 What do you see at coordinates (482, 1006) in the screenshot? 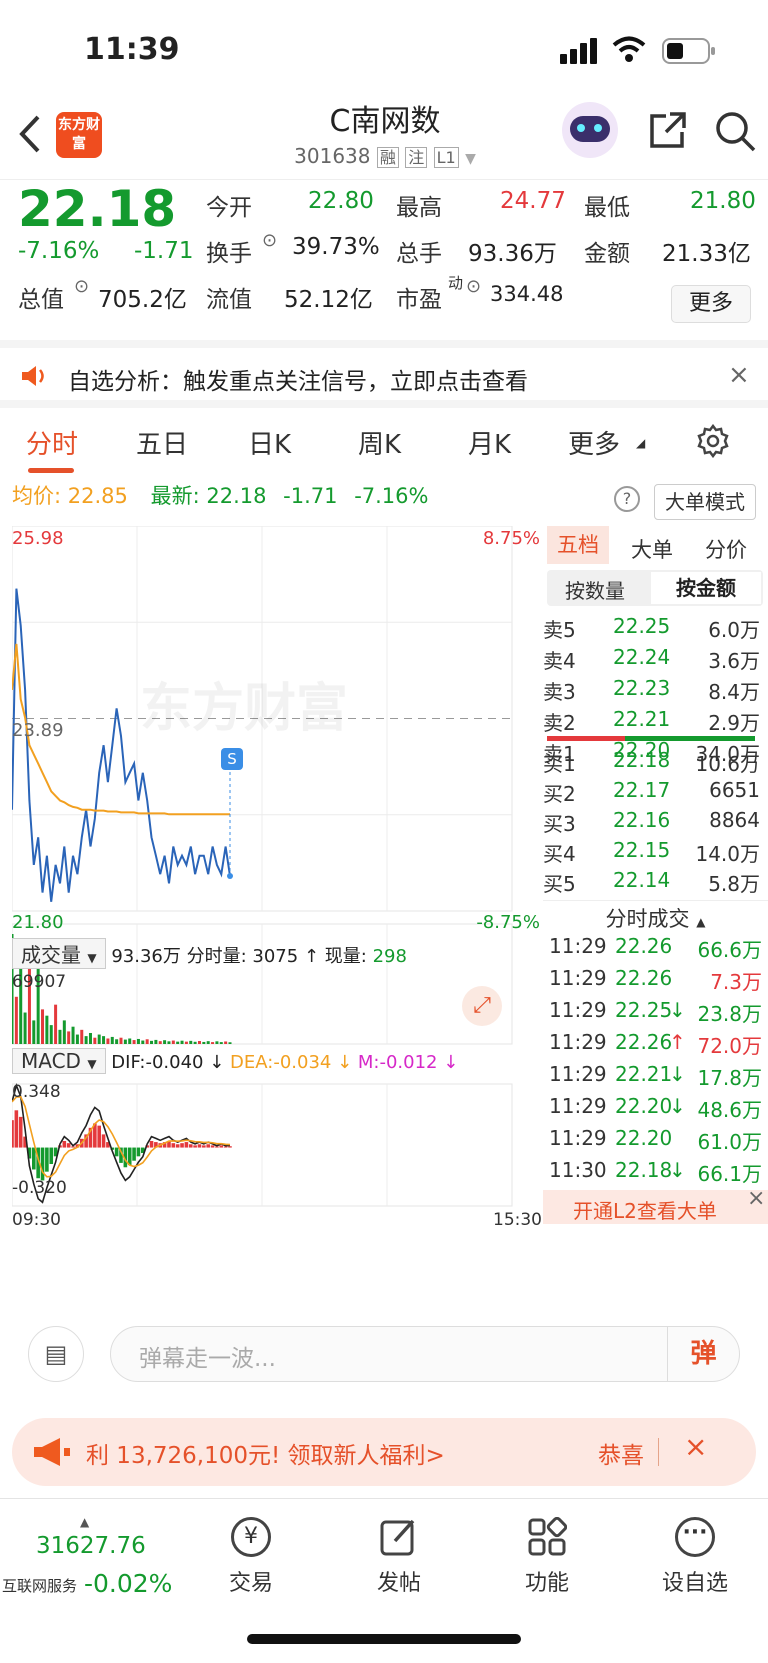
I see `expand-icon: ⤢` at bounding box center [482, 1006].